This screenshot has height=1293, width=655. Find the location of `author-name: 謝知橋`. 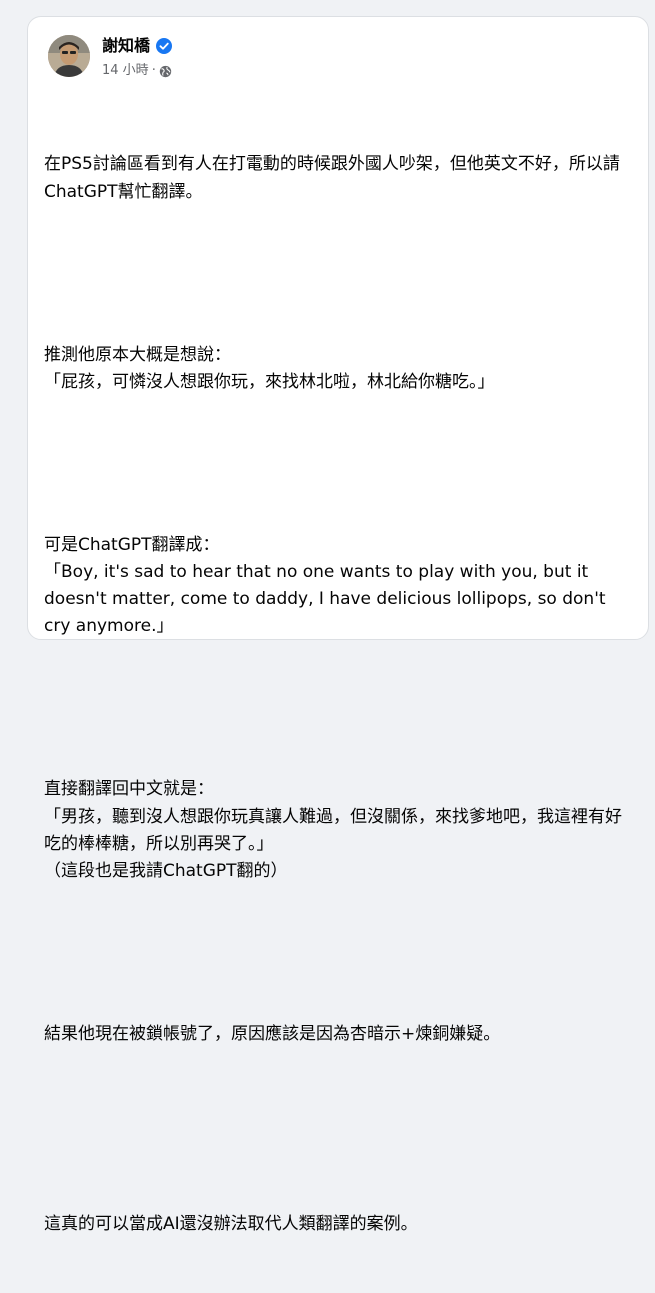

author-name: 謝知橋 is located at coordinates (126, 46).